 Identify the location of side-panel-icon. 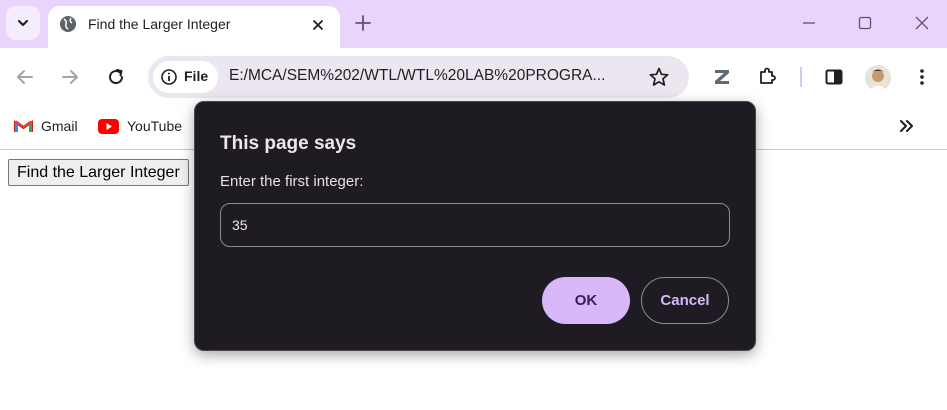
(834, 77).